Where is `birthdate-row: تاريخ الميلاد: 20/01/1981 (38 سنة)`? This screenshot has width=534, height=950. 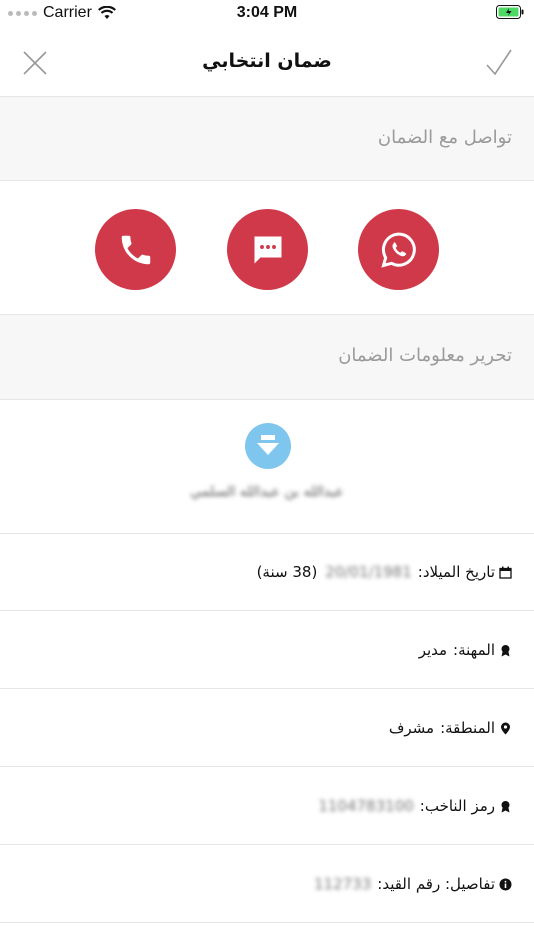 birthdate-row: تاريخ الميلاد: 20/01/1981 (38 سنة) is located at coordinates (267, 572).